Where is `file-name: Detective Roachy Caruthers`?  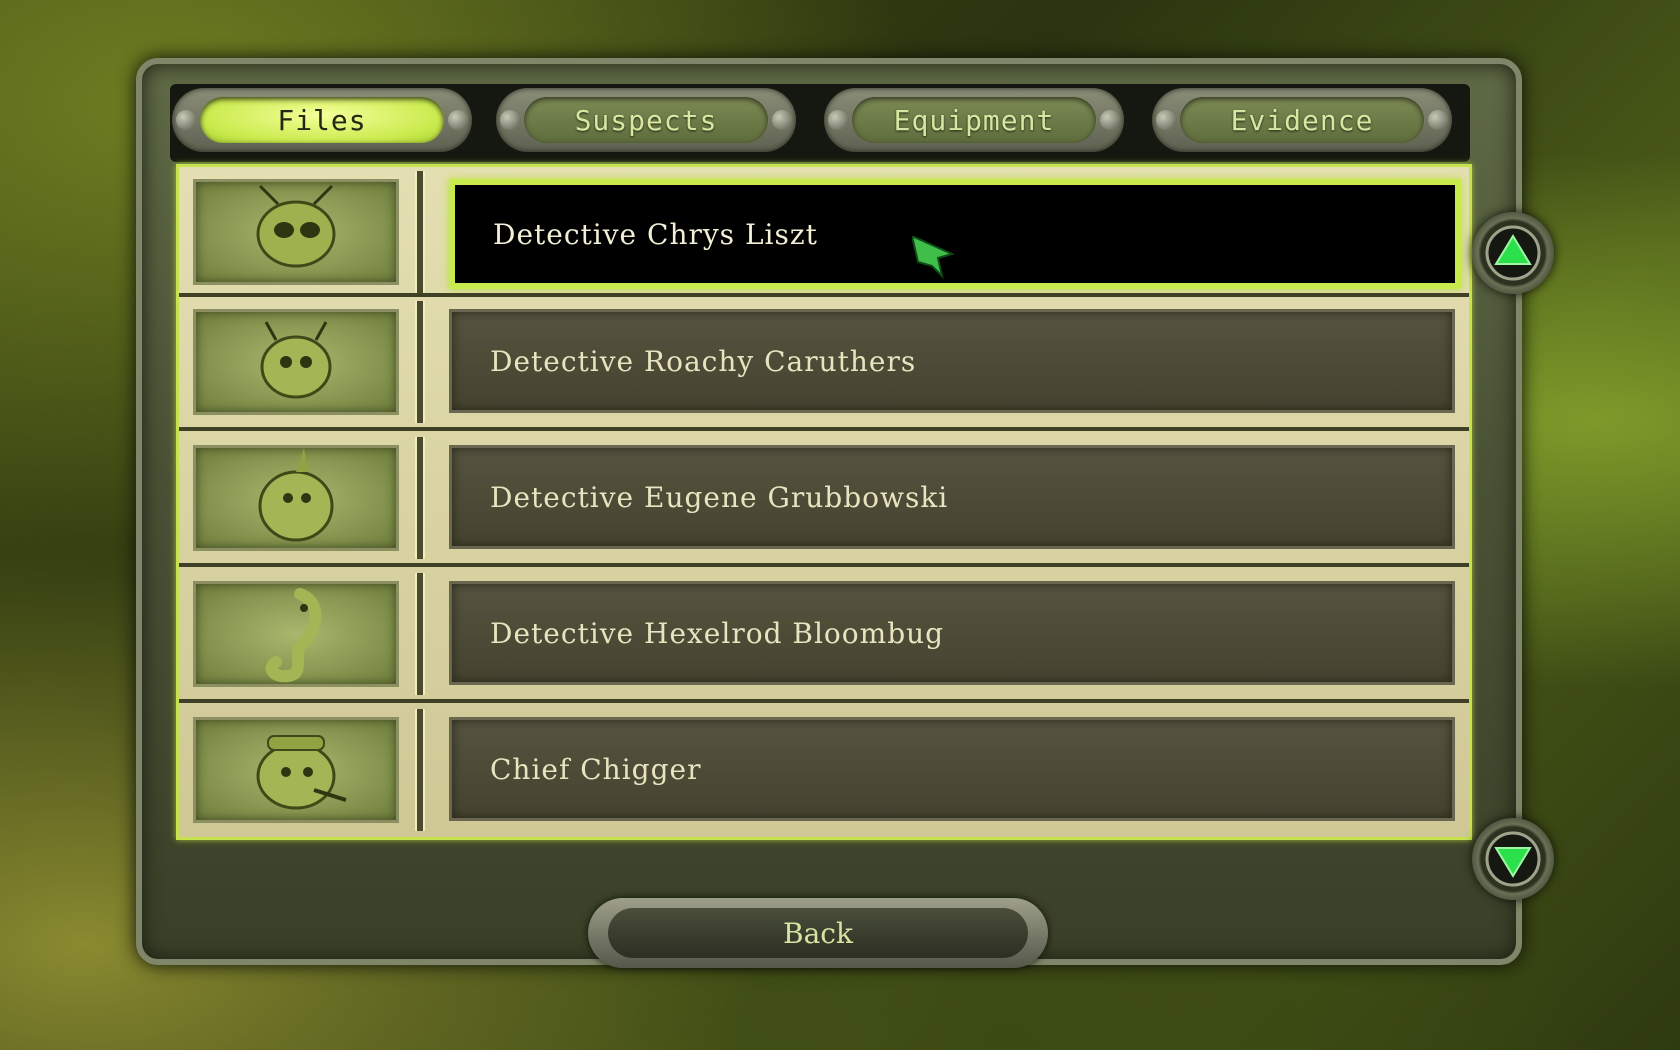 file-name: Detective Roachy Caruthers is located at coordinates (703, 361).